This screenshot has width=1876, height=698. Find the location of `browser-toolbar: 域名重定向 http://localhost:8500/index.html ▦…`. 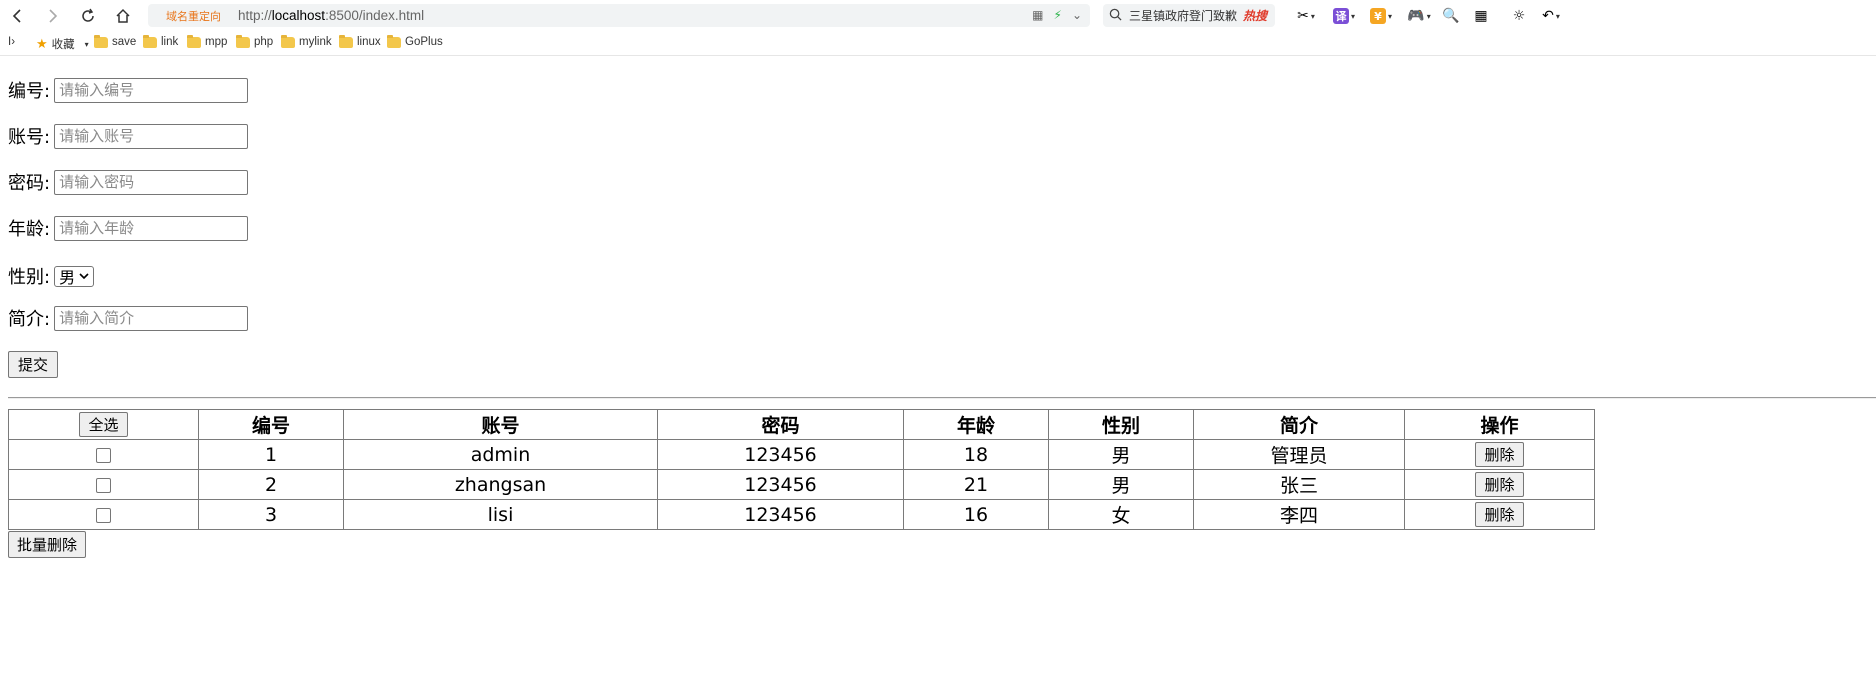

browser-toolbar: 域名重定向 http://localhost:8500/index.html ▦… is located at coordinates (938, 15).